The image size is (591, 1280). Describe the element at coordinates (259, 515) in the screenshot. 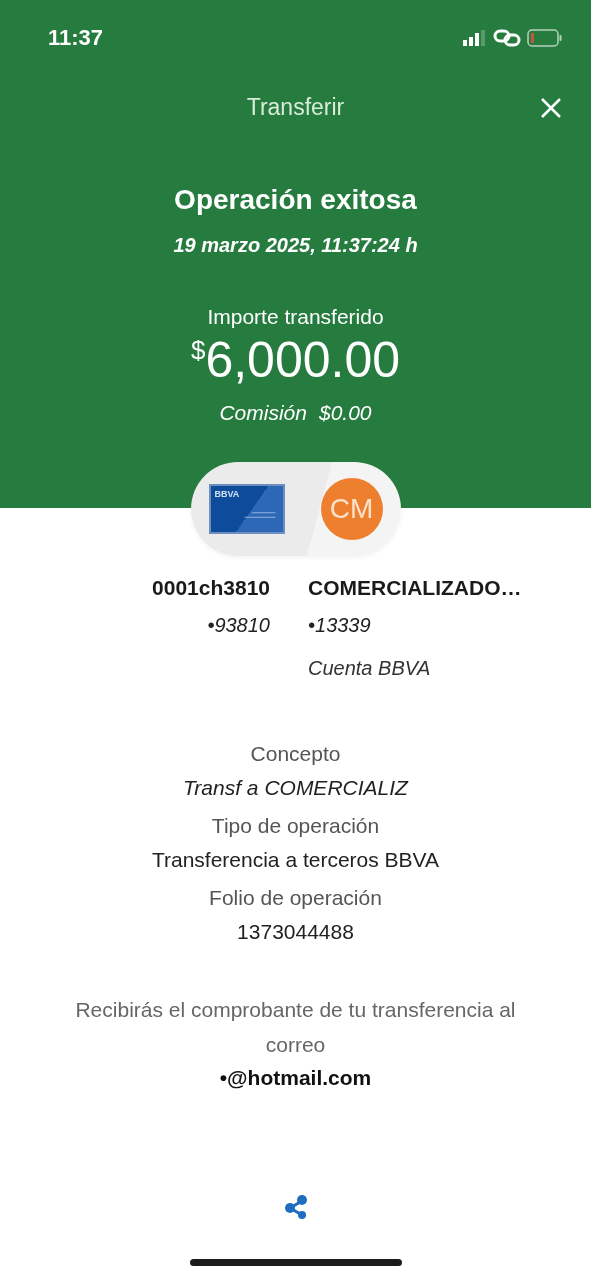

I see `card-stripes-drawing` at that location.